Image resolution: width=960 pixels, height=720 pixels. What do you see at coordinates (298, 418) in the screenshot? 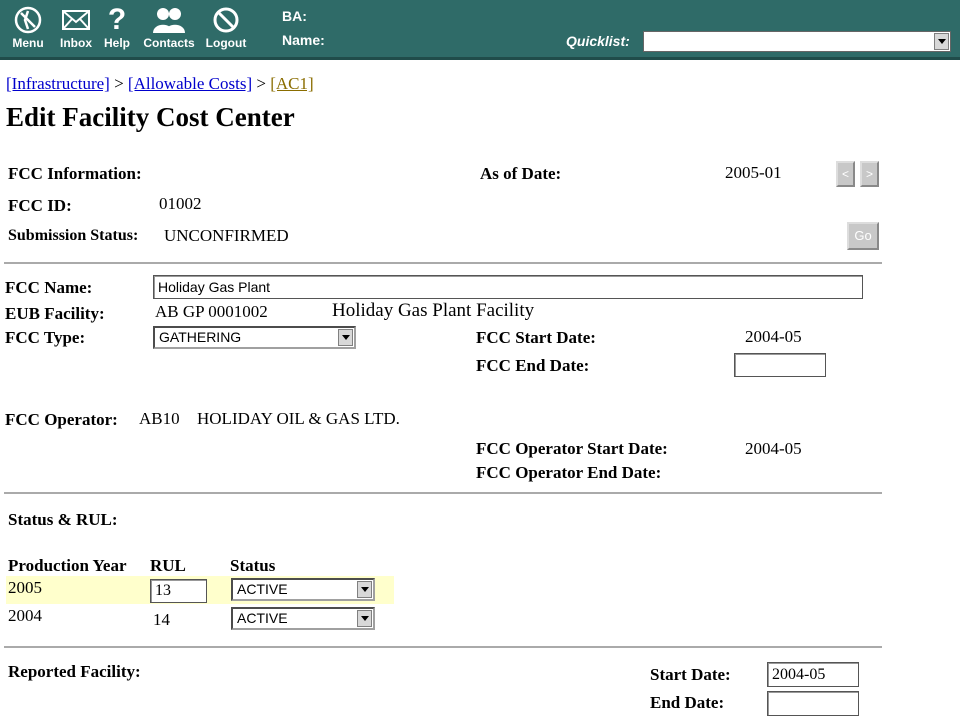
I see `fcc-operator-name: HOLIDAY OIL & GAS LTD.` at bounding box center [298, 418].